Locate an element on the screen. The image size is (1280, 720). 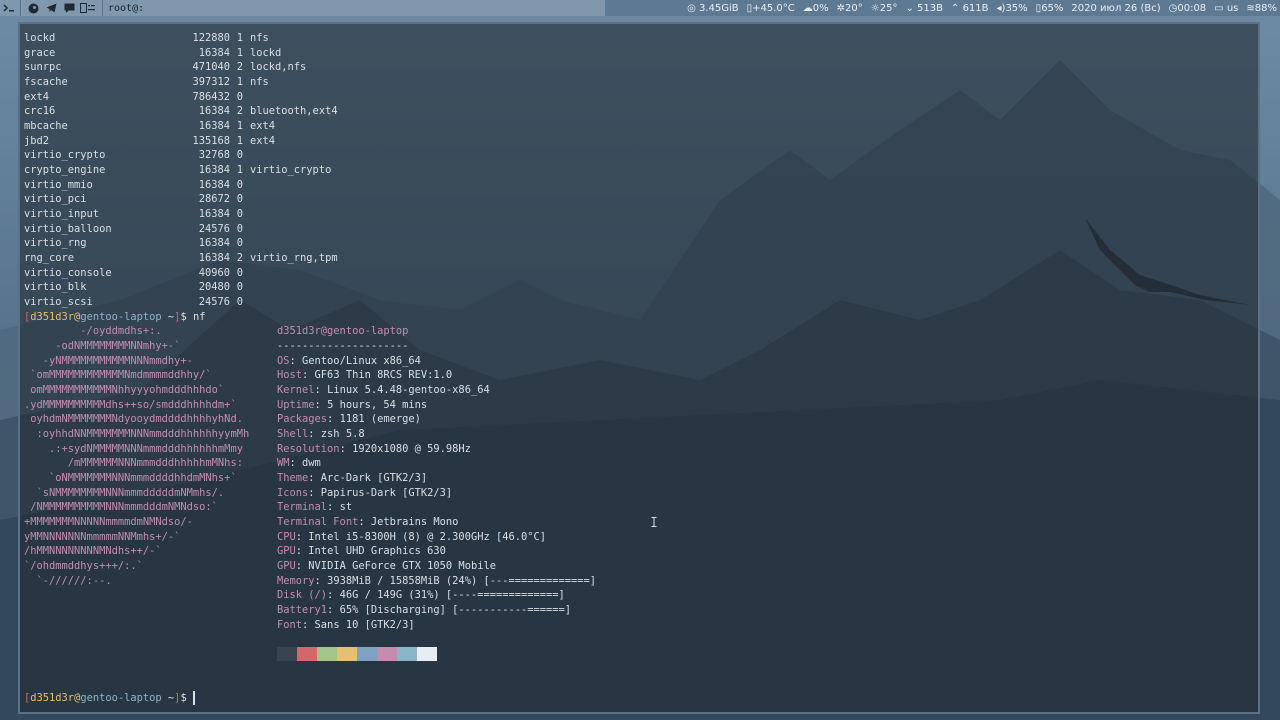
module-row: virtio_rng 16384 0 is located at coordinates (137, 243).